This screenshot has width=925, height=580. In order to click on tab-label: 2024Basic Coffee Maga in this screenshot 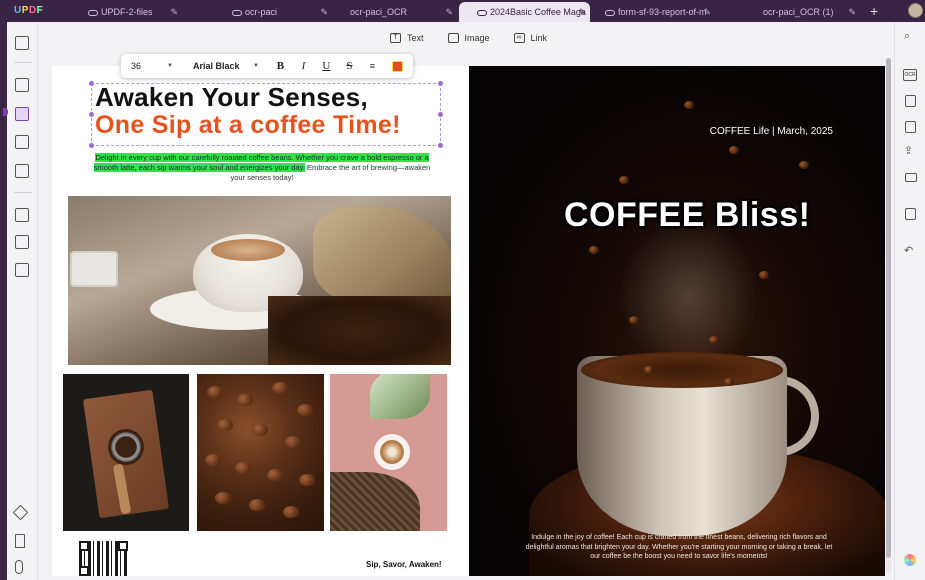, I will do `click(538, 12)`.